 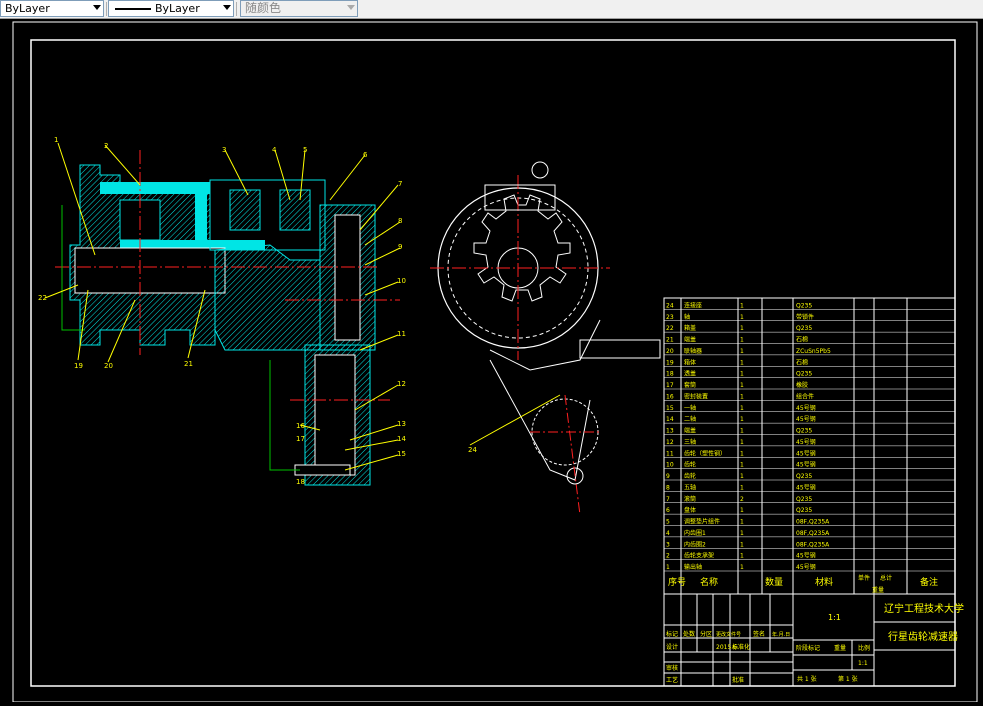 What do you see at coordinates (690, 431) in the screenshot?
I see `bom-cell-name: 端盖` at bounding box center [690, 431].